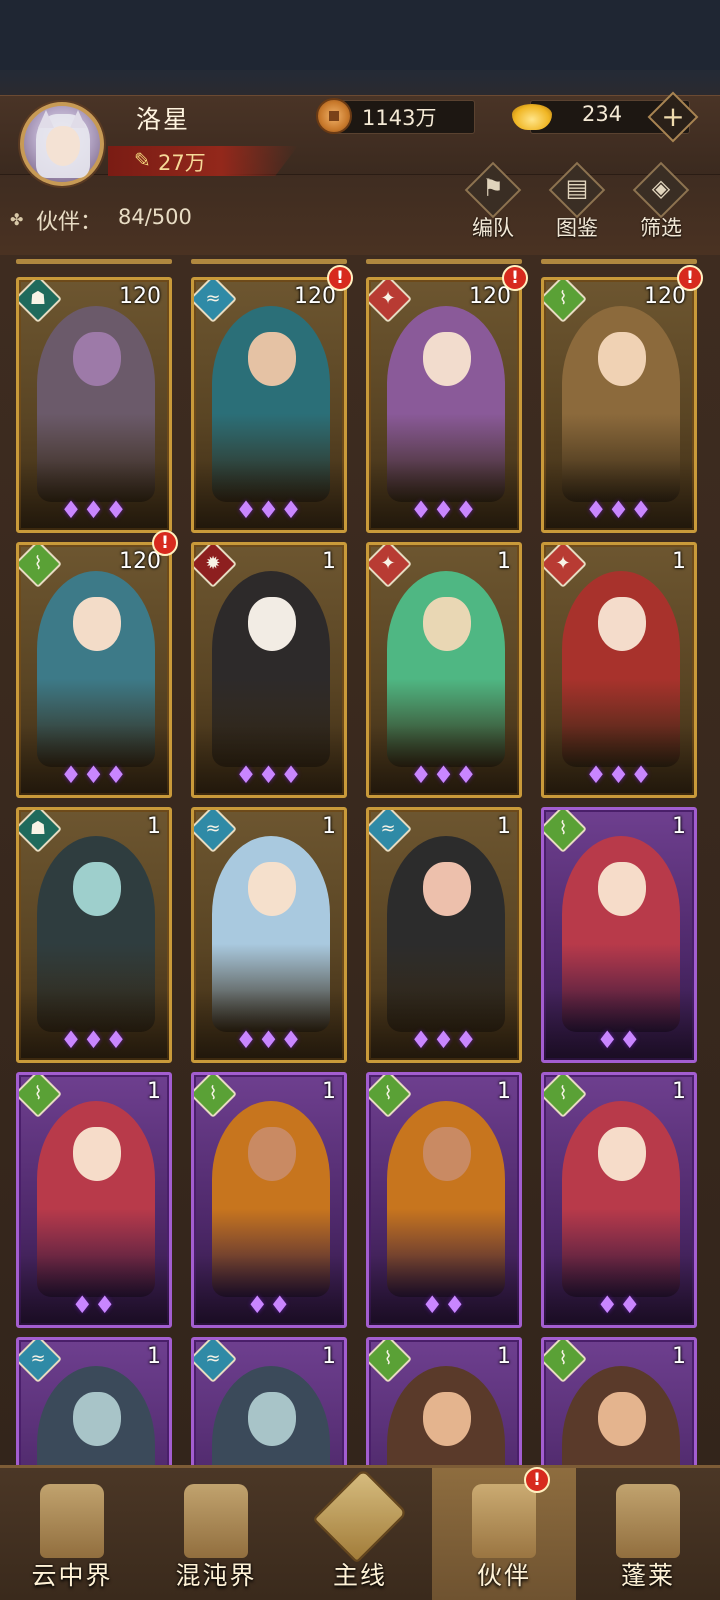  I want to click on formation-label: 编队, so click(493, 228).